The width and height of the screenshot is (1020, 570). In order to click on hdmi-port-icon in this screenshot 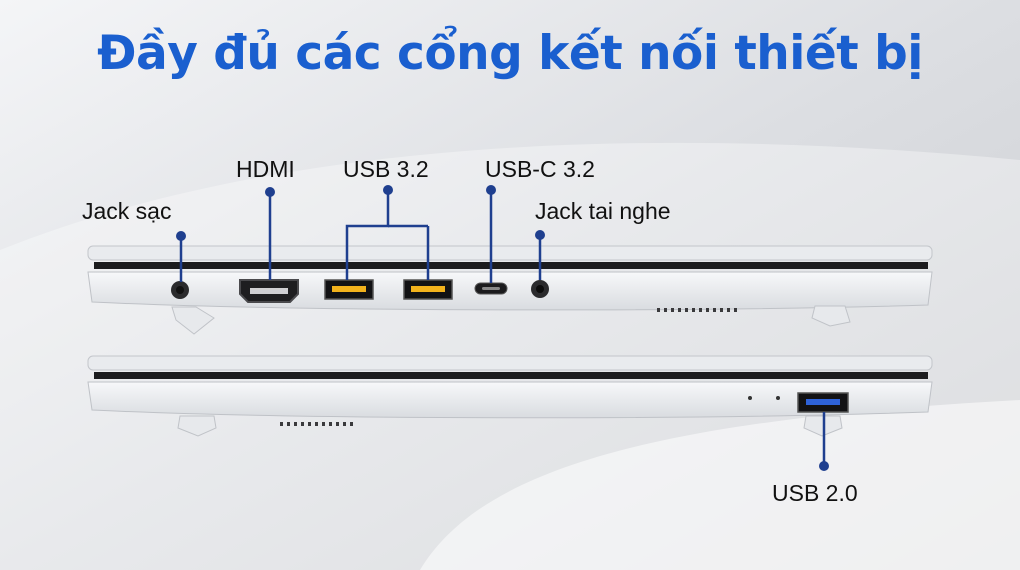, I will do `click(269, 291)`.